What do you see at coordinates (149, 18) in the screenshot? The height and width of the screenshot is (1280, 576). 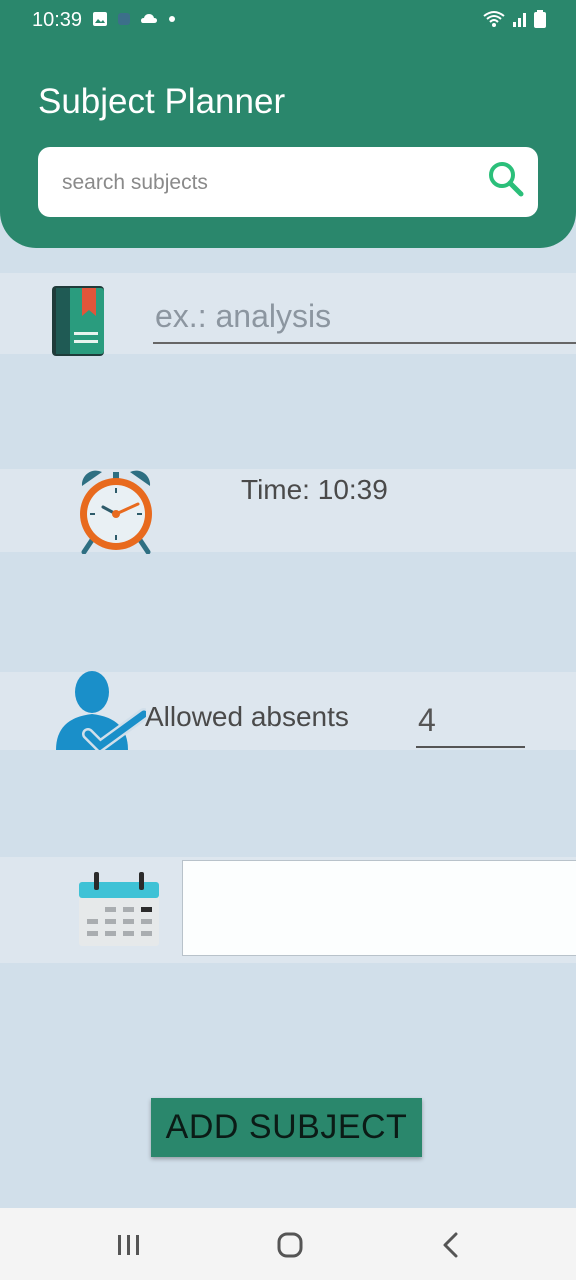 I see `cloud-icon` at bounding box center [149, 18].